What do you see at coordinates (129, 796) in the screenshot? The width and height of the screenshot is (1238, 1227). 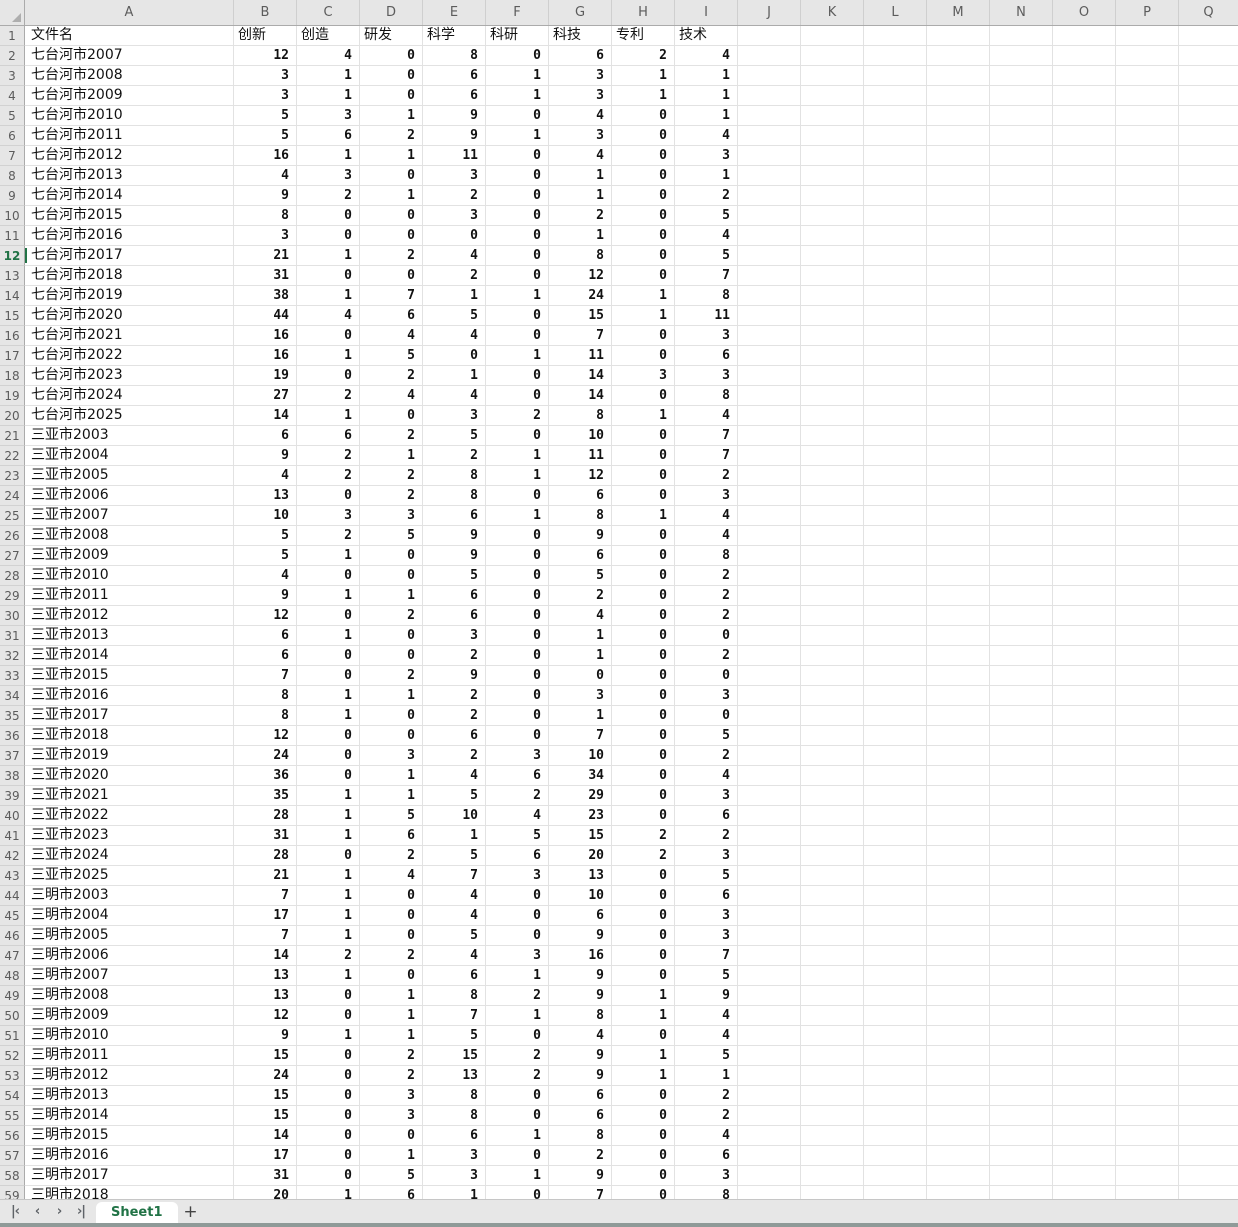 I see `cell: 三亚市2021` at bounding box center [129, 796].